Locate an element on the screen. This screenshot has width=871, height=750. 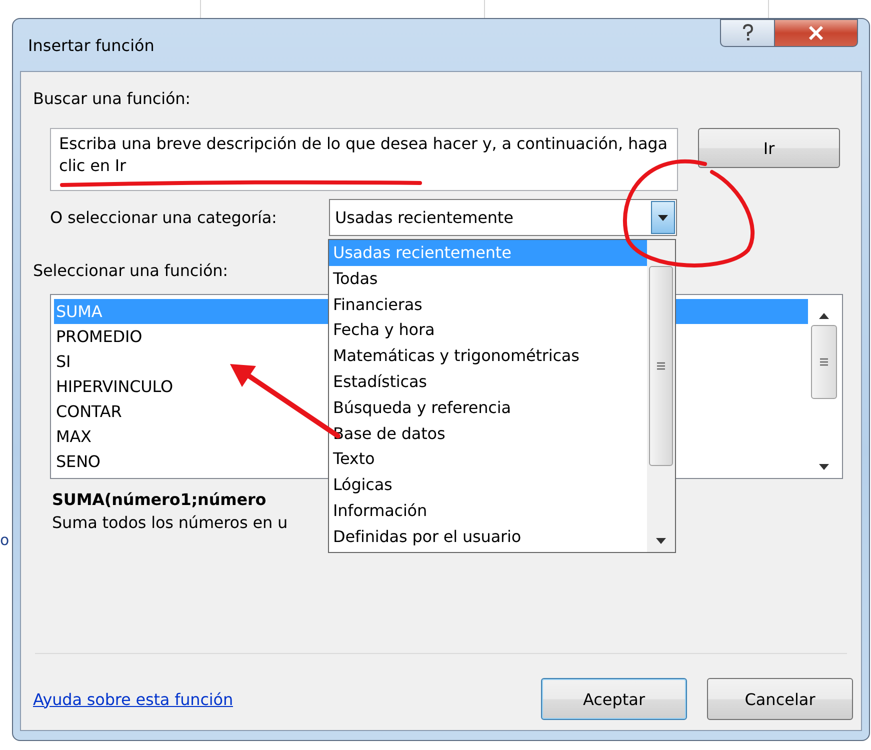
cell-text: o is located at coordinates (5, 540).